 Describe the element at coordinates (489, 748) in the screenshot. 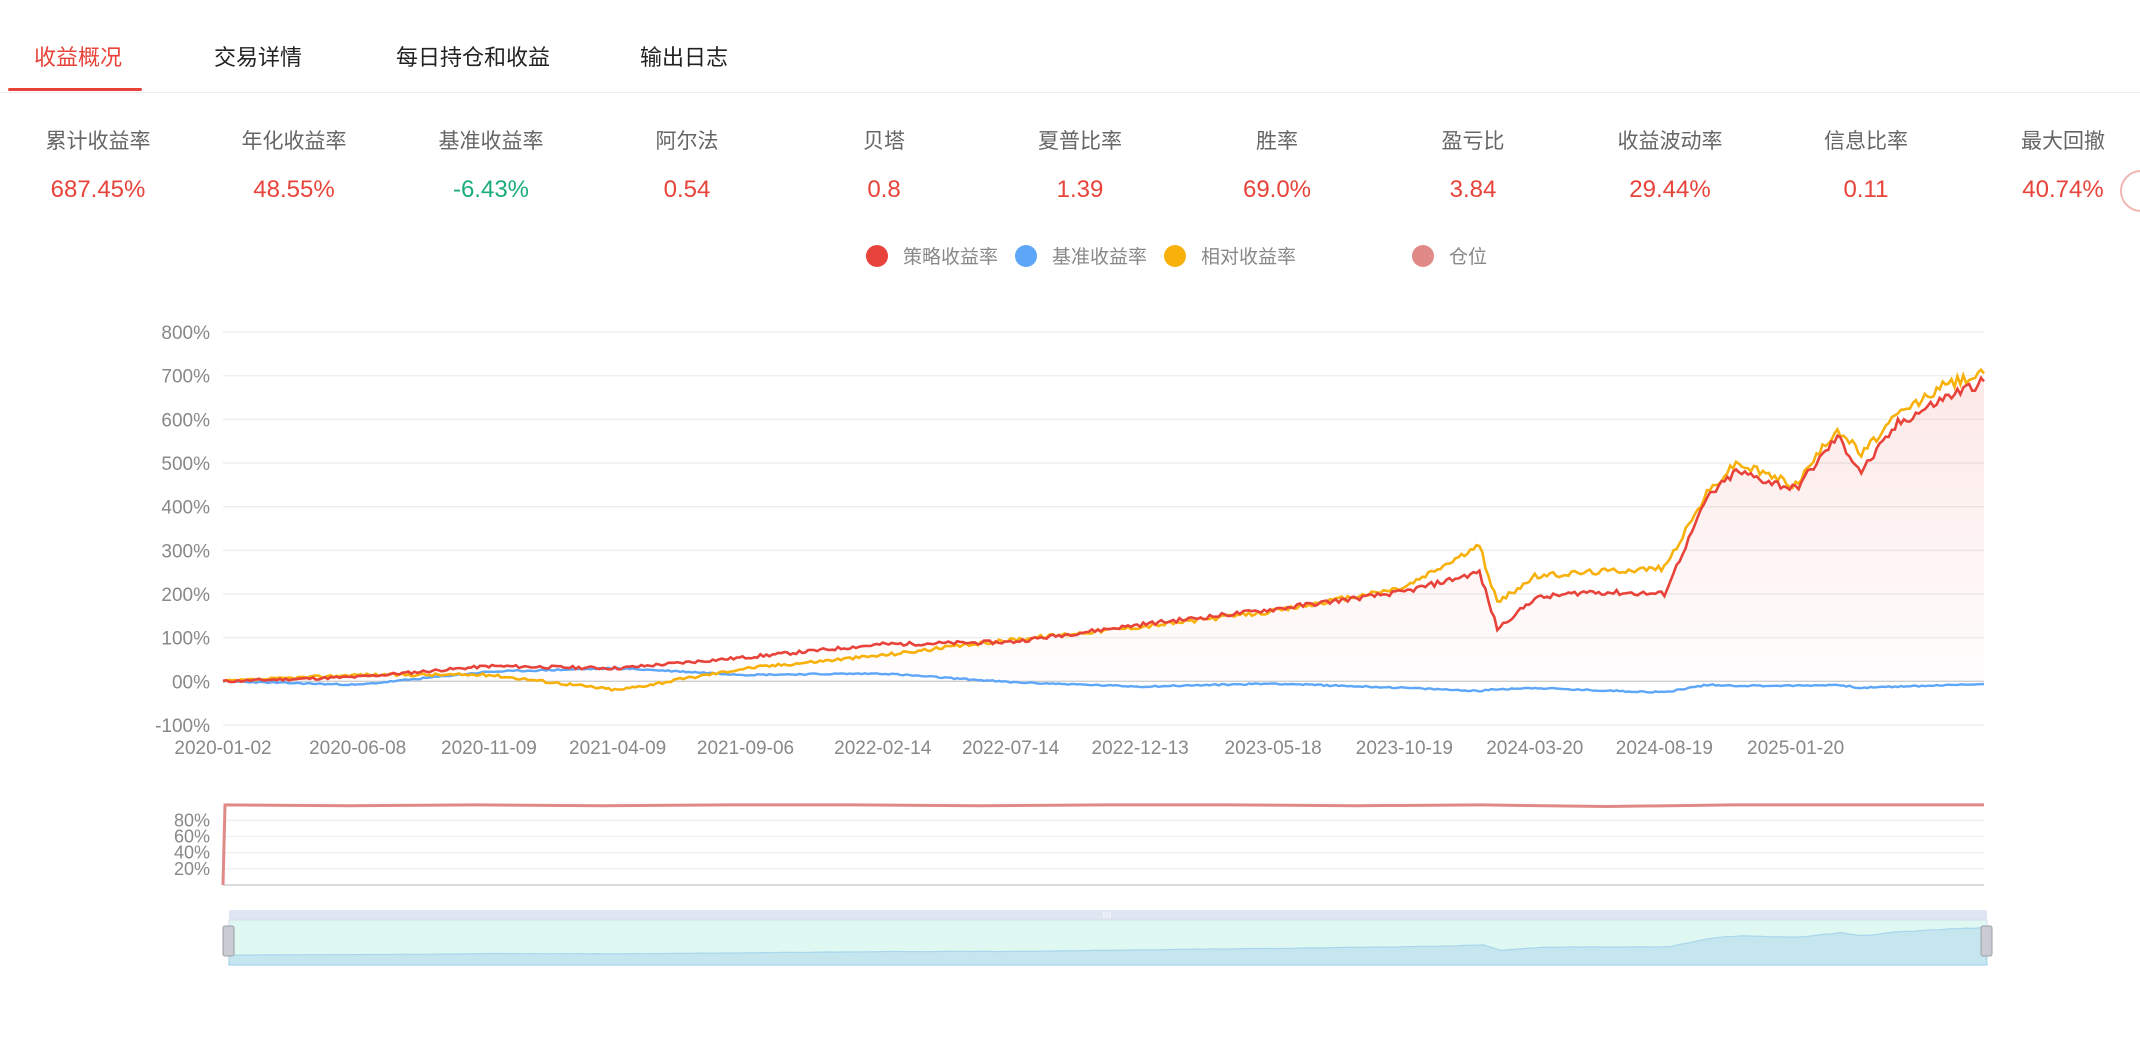

I see `x-tick-label: 2020-11-09` at that location.